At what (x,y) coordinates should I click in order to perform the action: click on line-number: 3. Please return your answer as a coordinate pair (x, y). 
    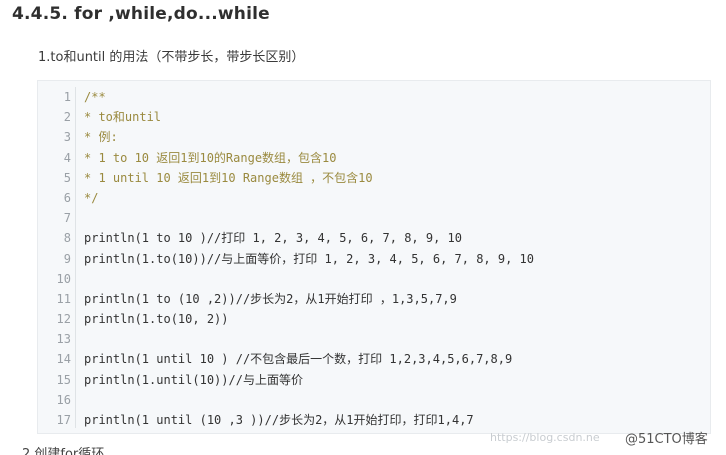
    Looking at the image, I should click on (67, 137).